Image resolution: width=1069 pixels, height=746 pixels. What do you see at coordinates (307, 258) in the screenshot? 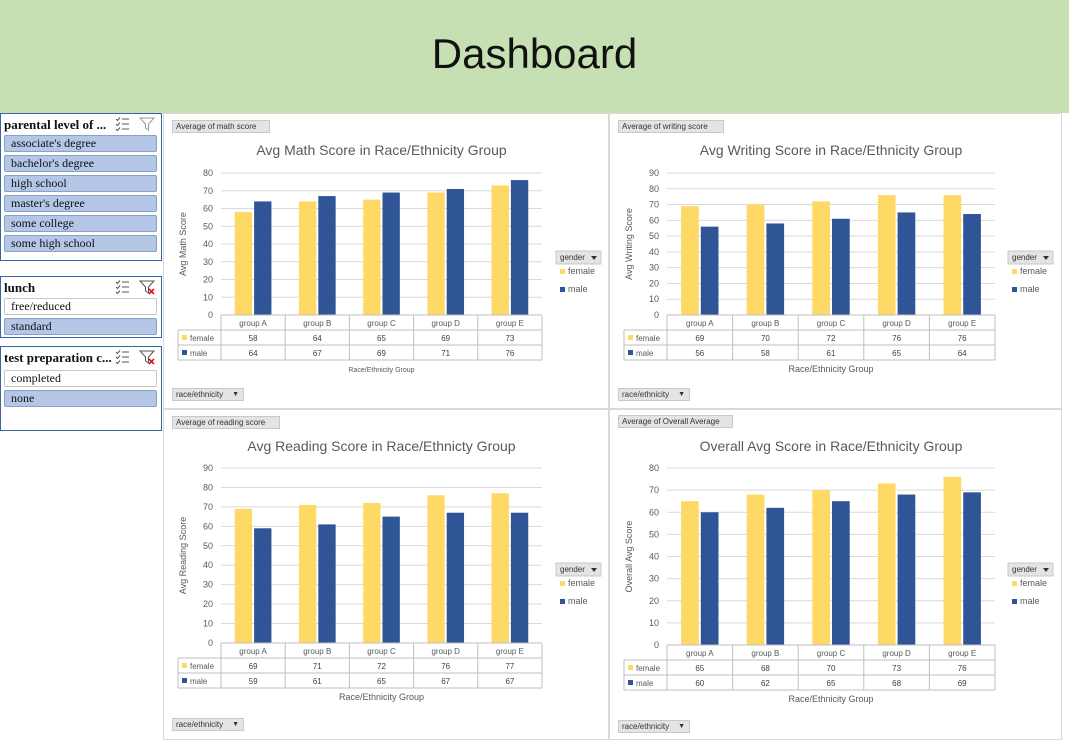
I see `bar-female-group-B` at bounding box center [307, 258].